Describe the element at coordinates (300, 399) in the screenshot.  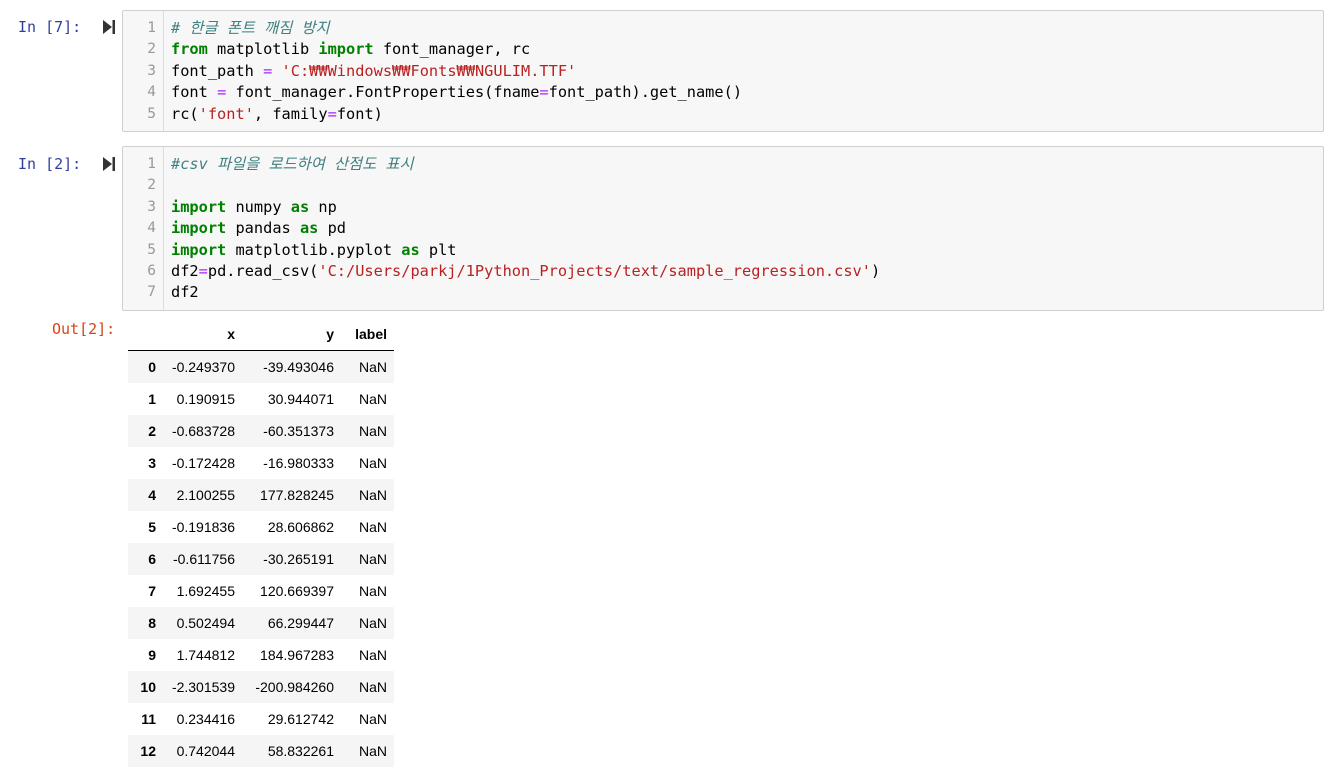
I see `cell-y: 30.944071` at that location.